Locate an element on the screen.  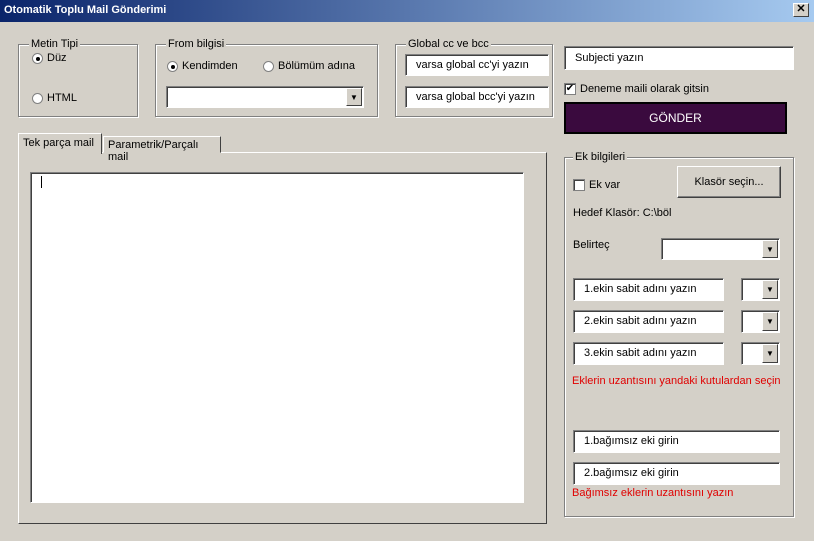
radio-kendimden-label: Kendimden is located at coordinates (210, 66).